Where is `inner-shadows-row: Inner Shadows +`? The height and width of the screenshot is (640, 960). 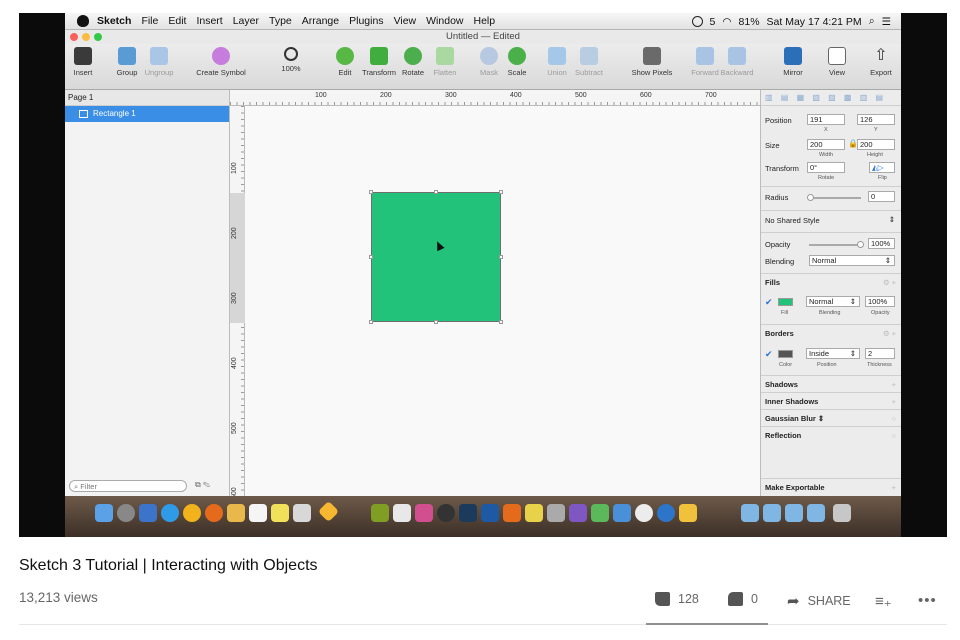
inner-shadows-row: Inner Shadows + is located at coordinates (831, 400).